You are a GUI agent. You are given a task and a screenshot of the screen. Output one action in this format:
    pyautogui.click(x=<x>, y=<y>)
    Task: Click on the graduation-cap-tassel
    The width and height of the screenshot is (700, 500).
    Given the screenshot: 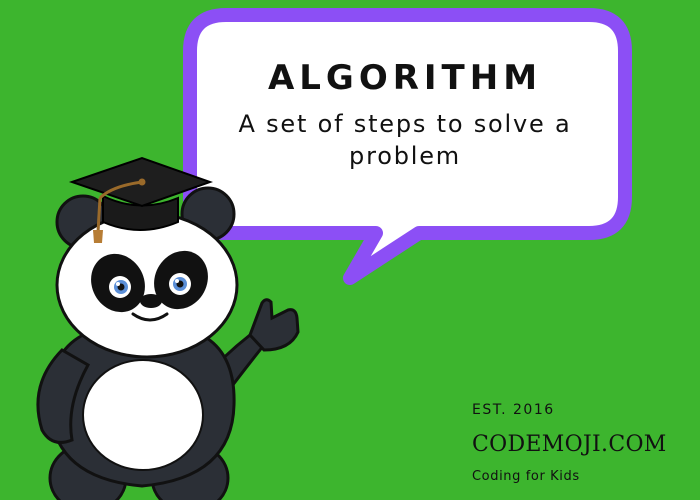 What is the action you would take?
    pyautogui.click(x=98, y=236)
    